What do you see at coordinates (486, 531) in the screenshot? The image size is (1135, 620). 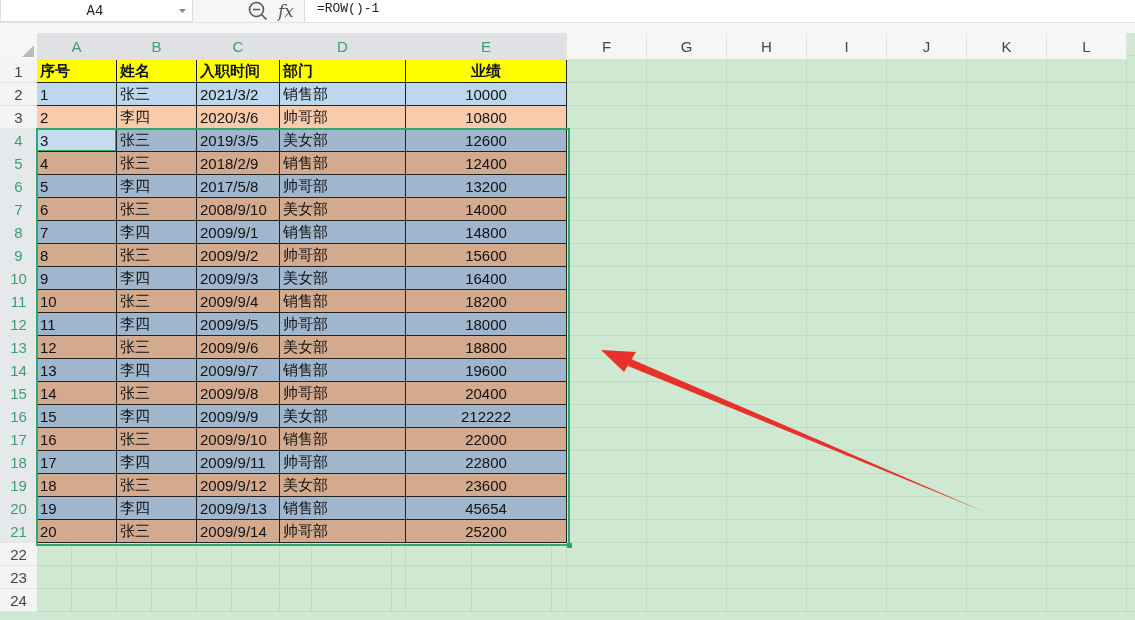 I see `table-cell: 25200` at bounding box center [486, 531].